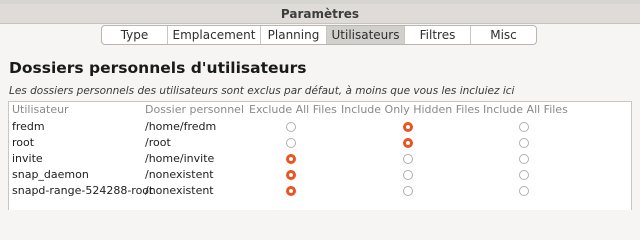 The height and width of the screenshot is (240, 640). Describe the element at coordinates (320, 191) in the screenshot. I see `table-row: snapd-range-524288-root /nonexistent` at that location.